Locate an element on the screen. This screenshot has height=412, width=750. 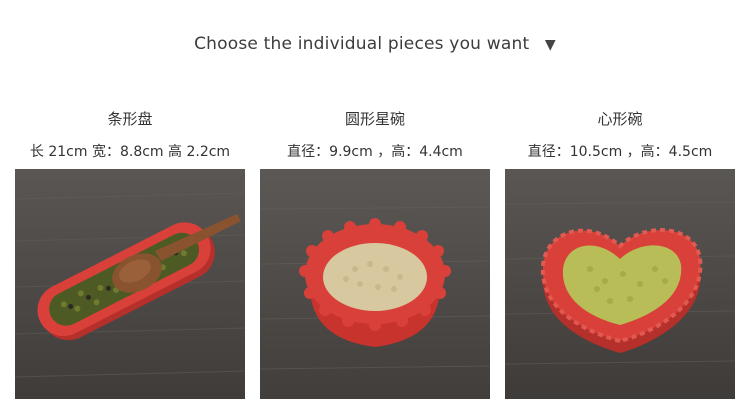
product-dimensions: 直径：10.5cm ，高：4.5cm is located at coordinates (620, 152).